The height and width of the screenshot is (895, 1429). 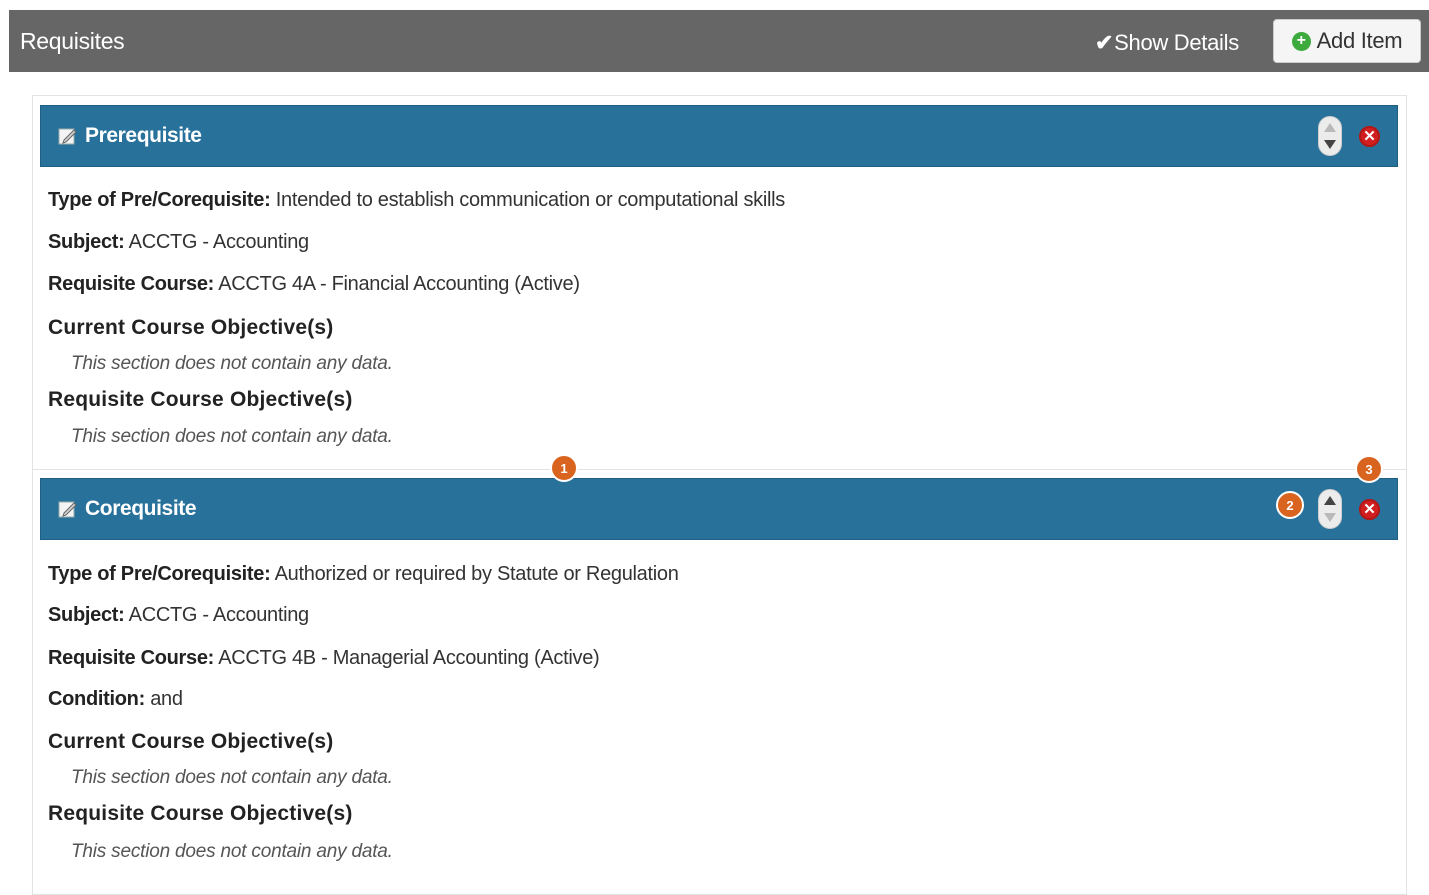 What do you see at coordinates (719, 509) in the screenshot?
I see `item-header-corequisite: Corequisite ✕` at bounding box center [719, 509].